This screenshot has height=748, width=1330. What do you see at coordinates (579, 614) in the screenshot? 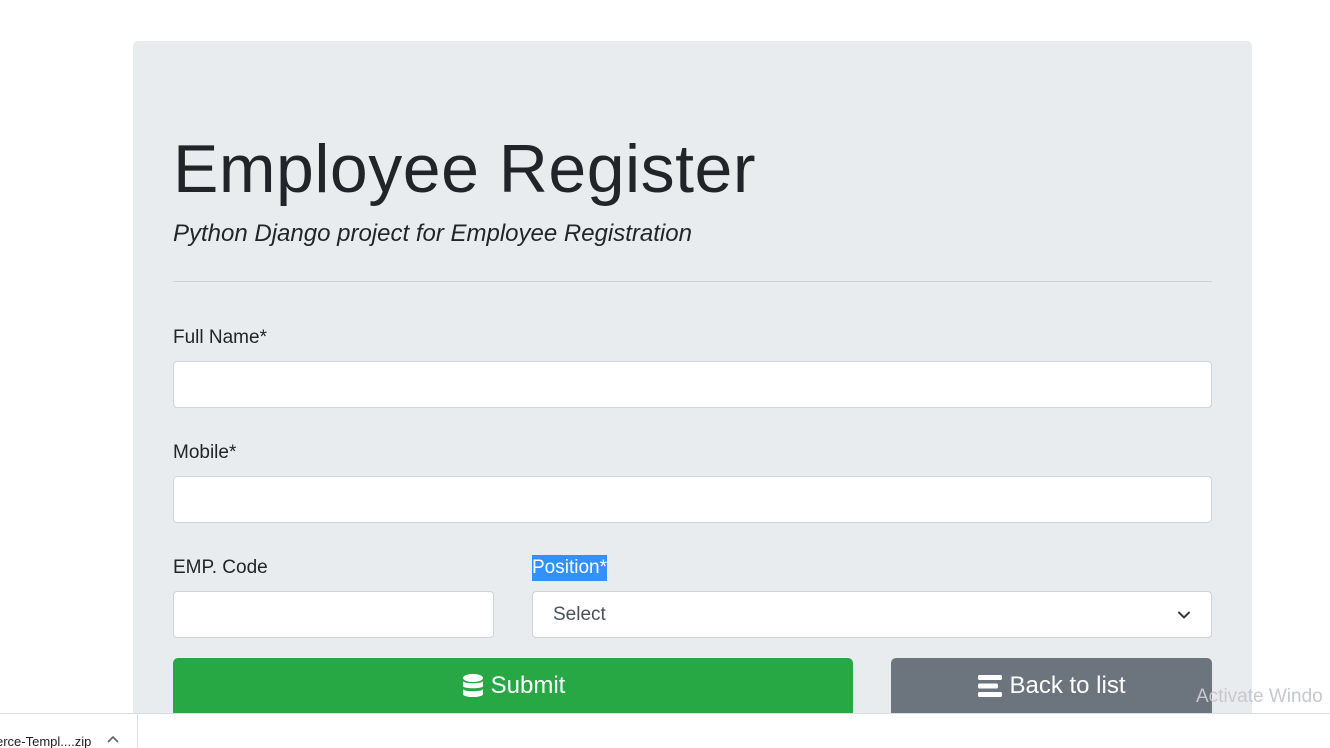
I see `position-select-value: Select` at bounding box center [579, 614].